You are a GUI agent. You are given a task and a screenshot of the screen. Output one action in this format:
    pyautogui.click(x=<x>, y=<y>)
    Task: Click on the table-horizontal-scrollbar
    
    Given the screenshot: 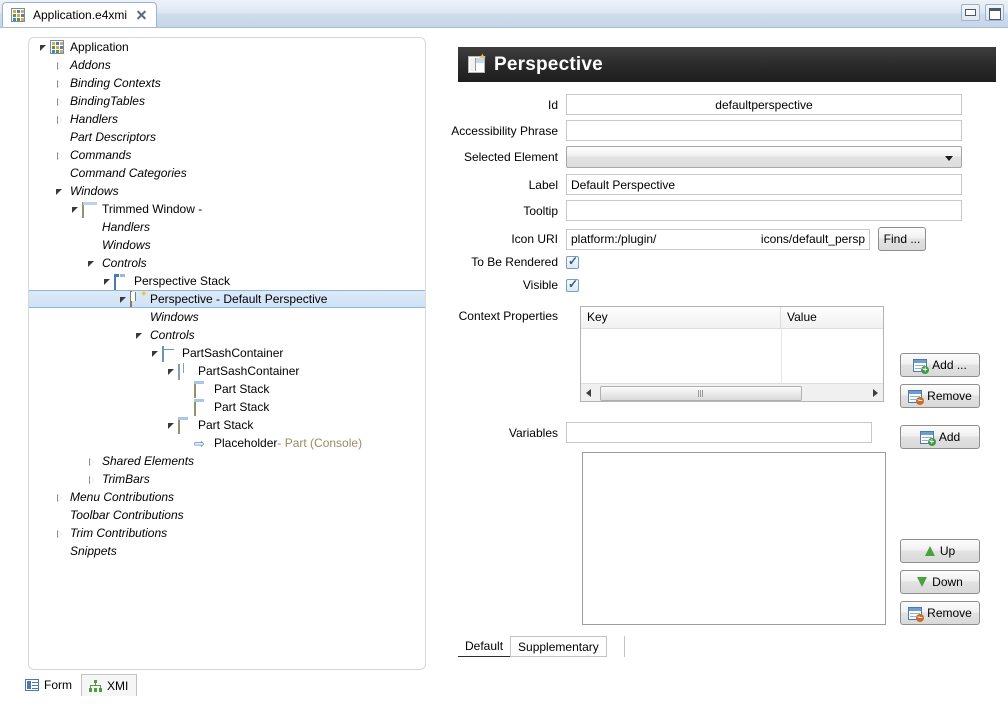 What is the action you would take?
    pyautogui.click(x=732, y=392)
    